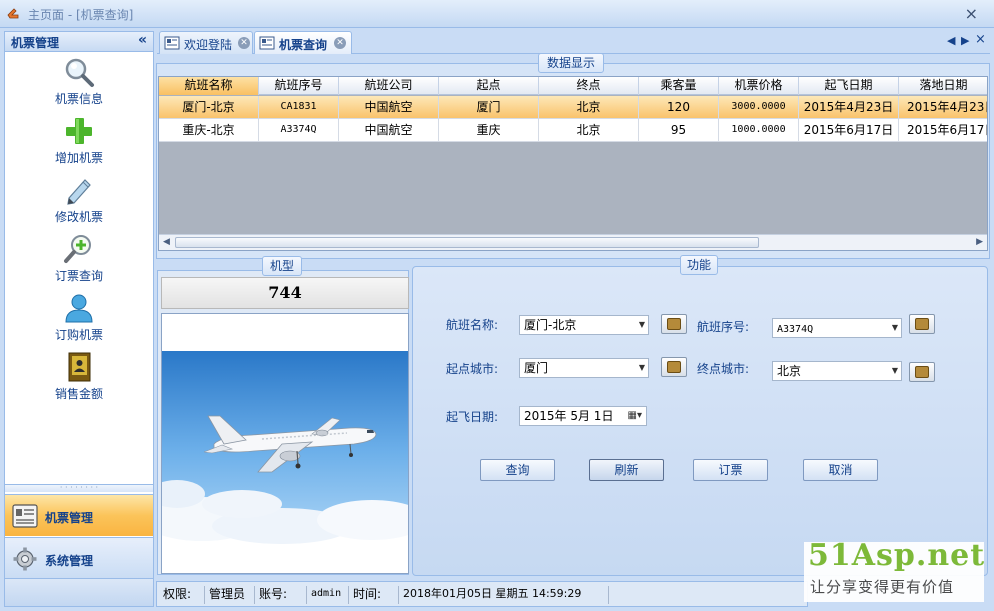 The width and height of the screenshot is (994, 611). Describe the element at coordinates (897, 555) in the screenshot. I see `watermark-brand: 51Asp.net` at that location.